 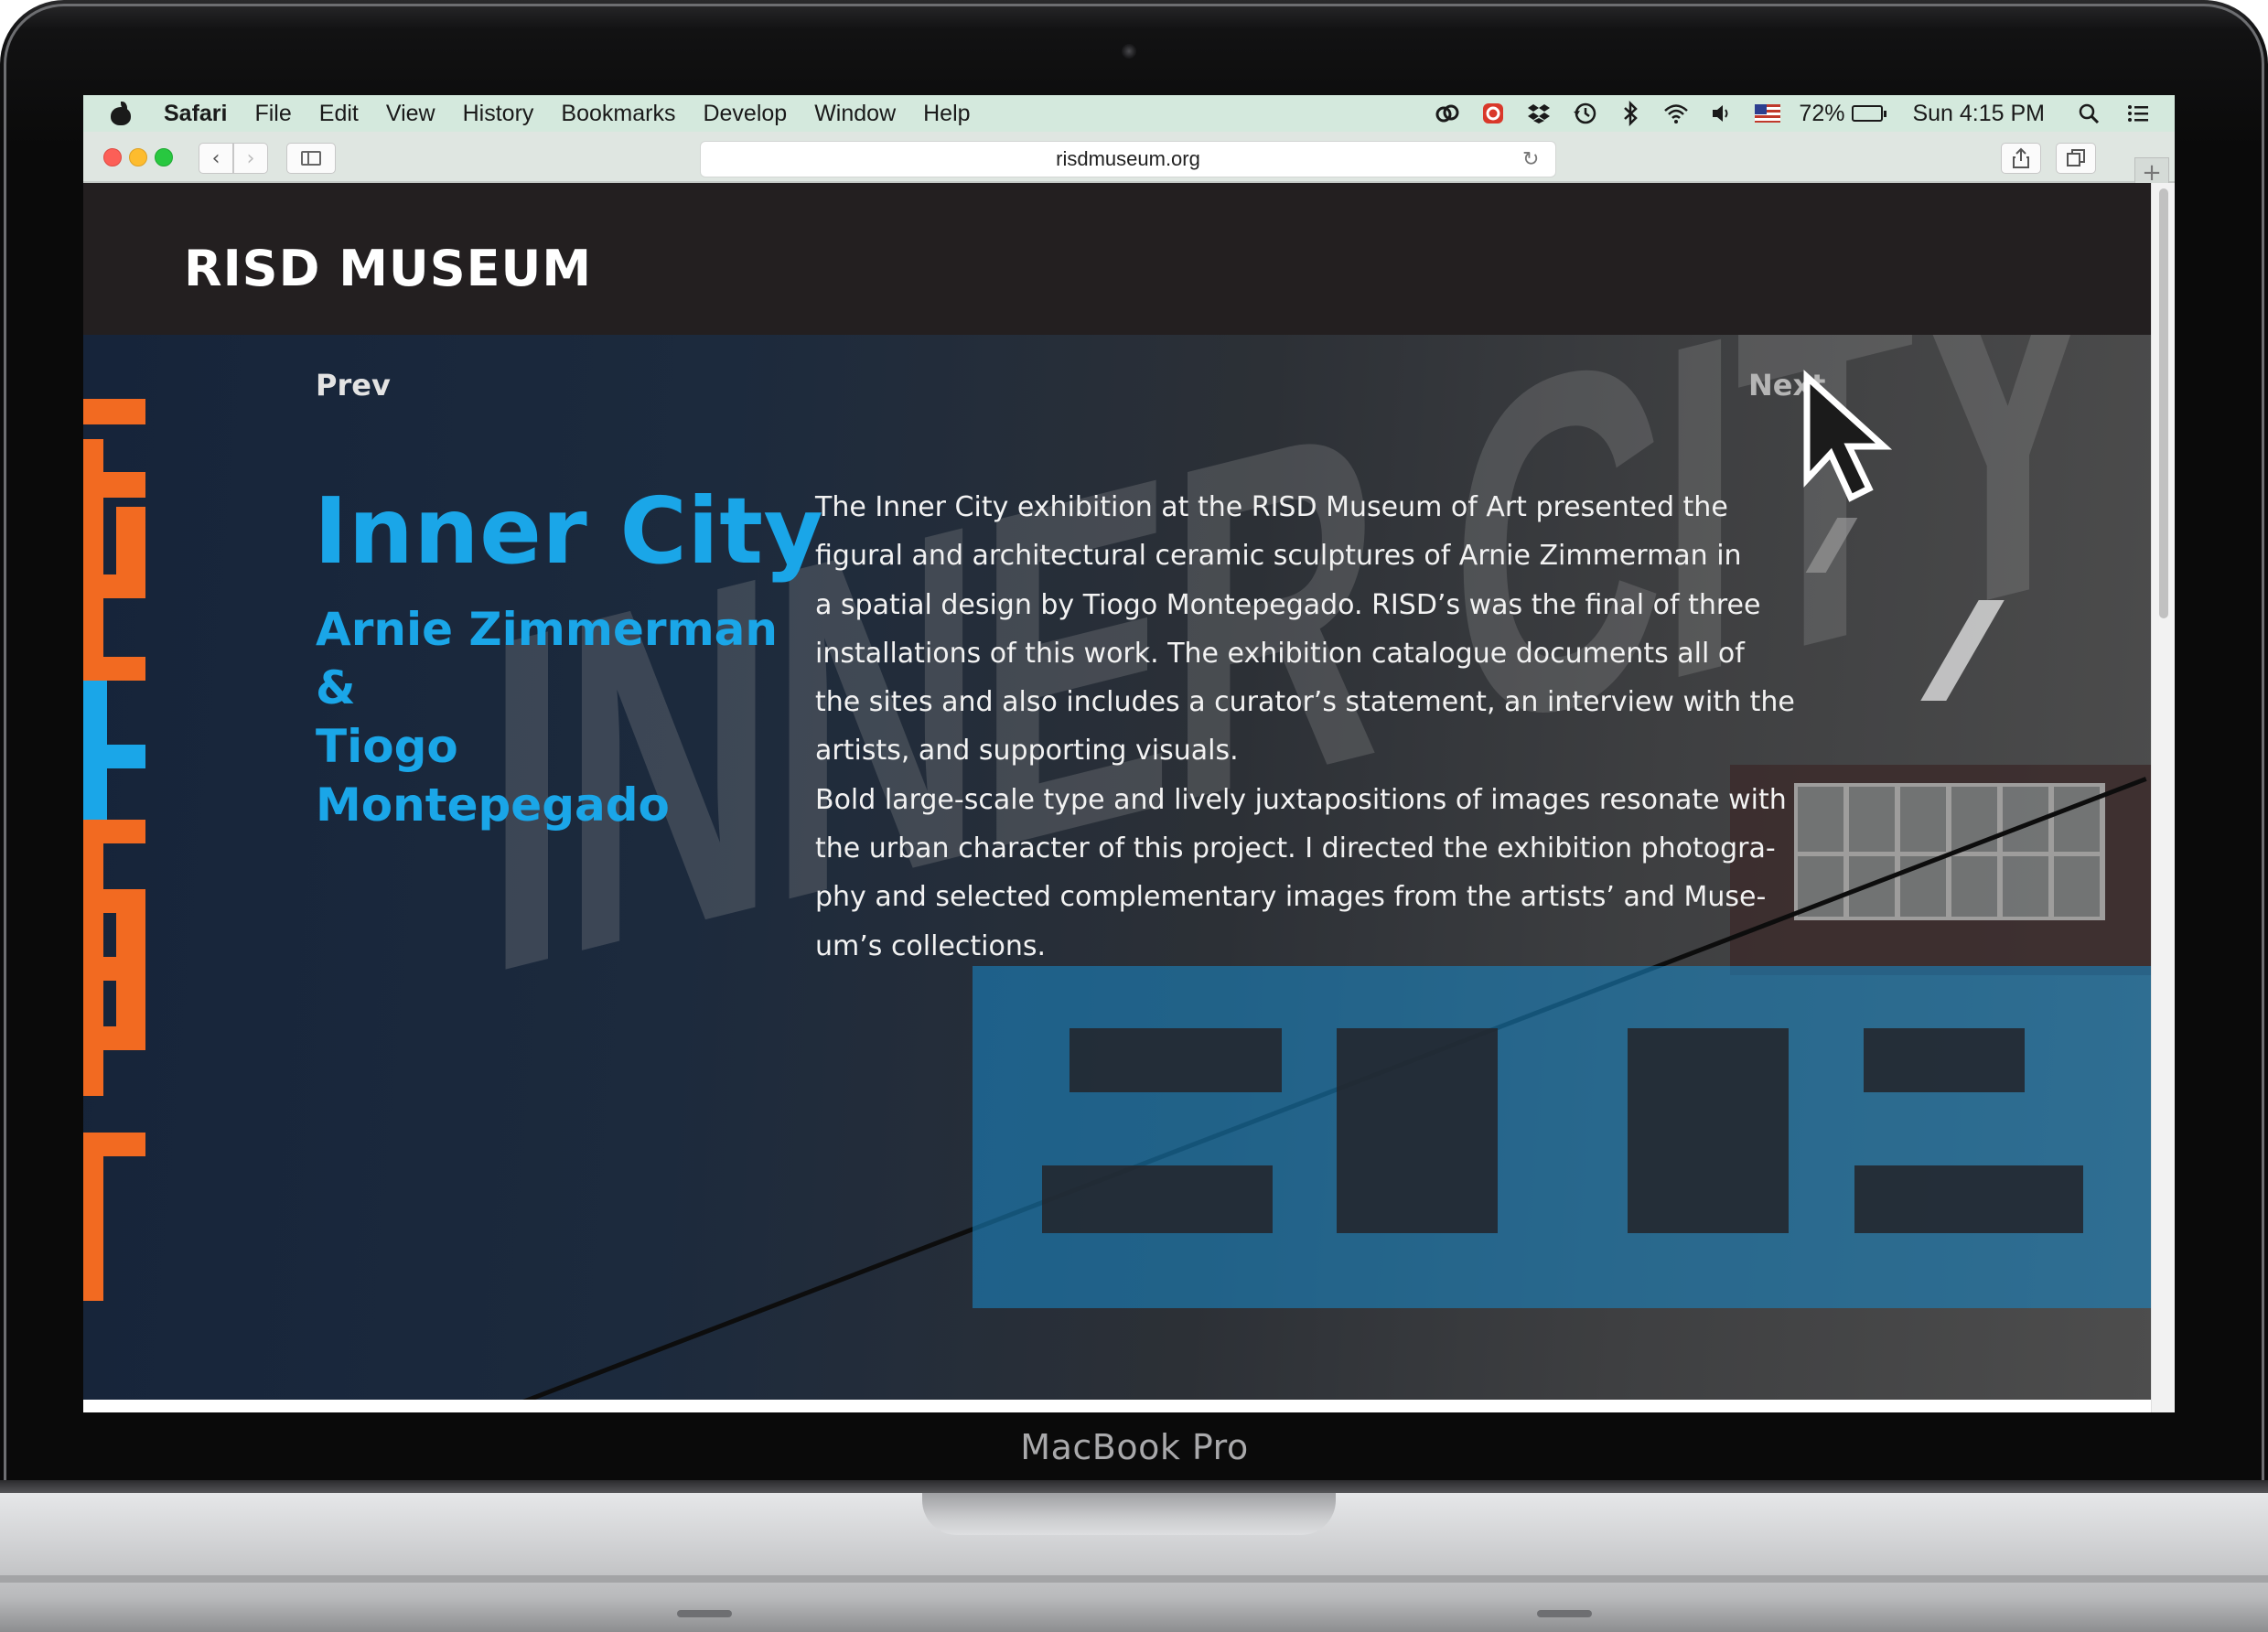 I want to click on menu-edit: Edit, so click(x=339, y=114).